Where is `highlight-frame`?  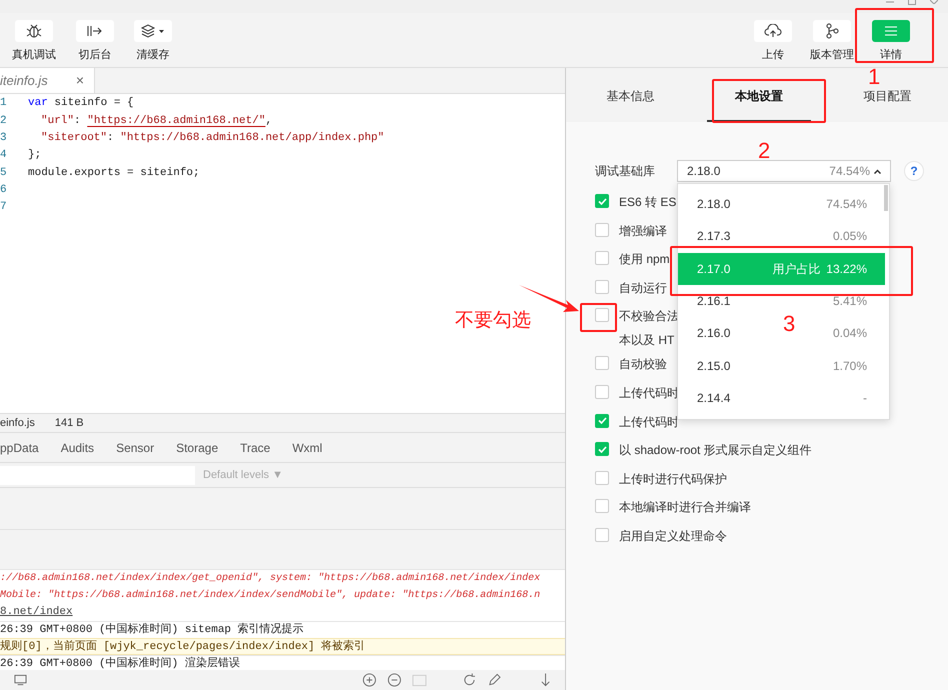 highlight-frame is located at coordinates (598, 317).